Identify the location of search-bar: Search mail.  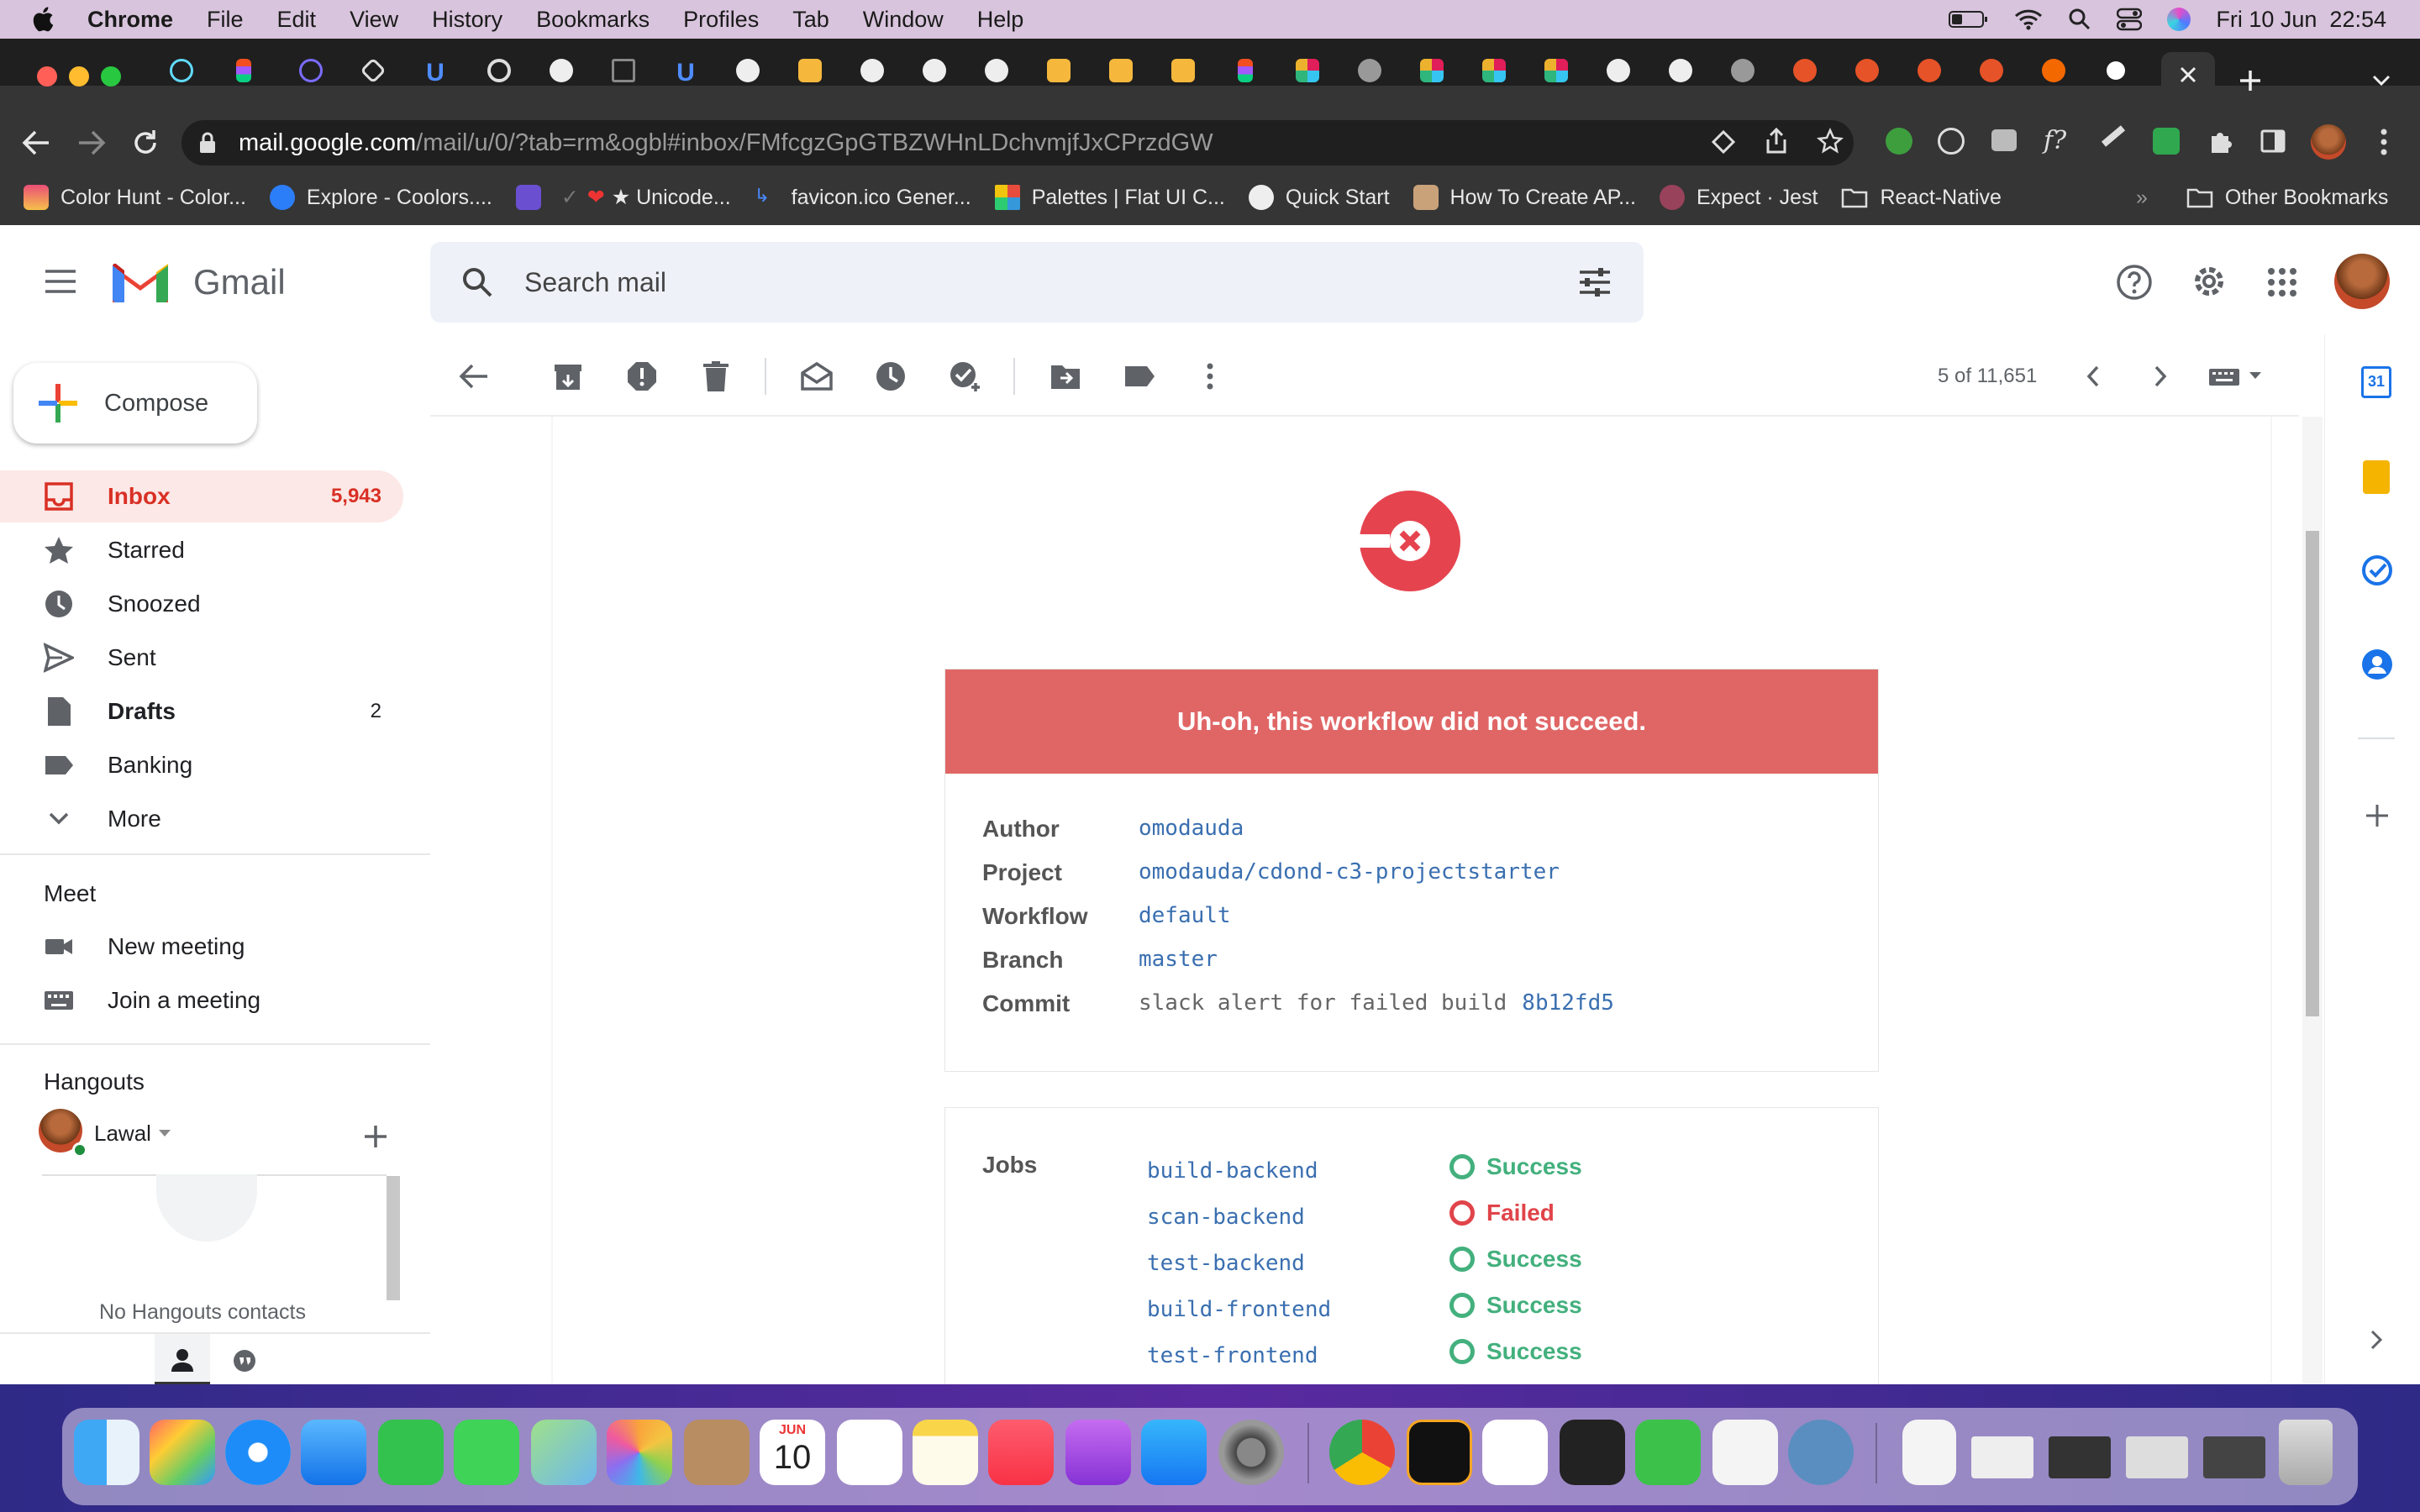
(1037, 282).